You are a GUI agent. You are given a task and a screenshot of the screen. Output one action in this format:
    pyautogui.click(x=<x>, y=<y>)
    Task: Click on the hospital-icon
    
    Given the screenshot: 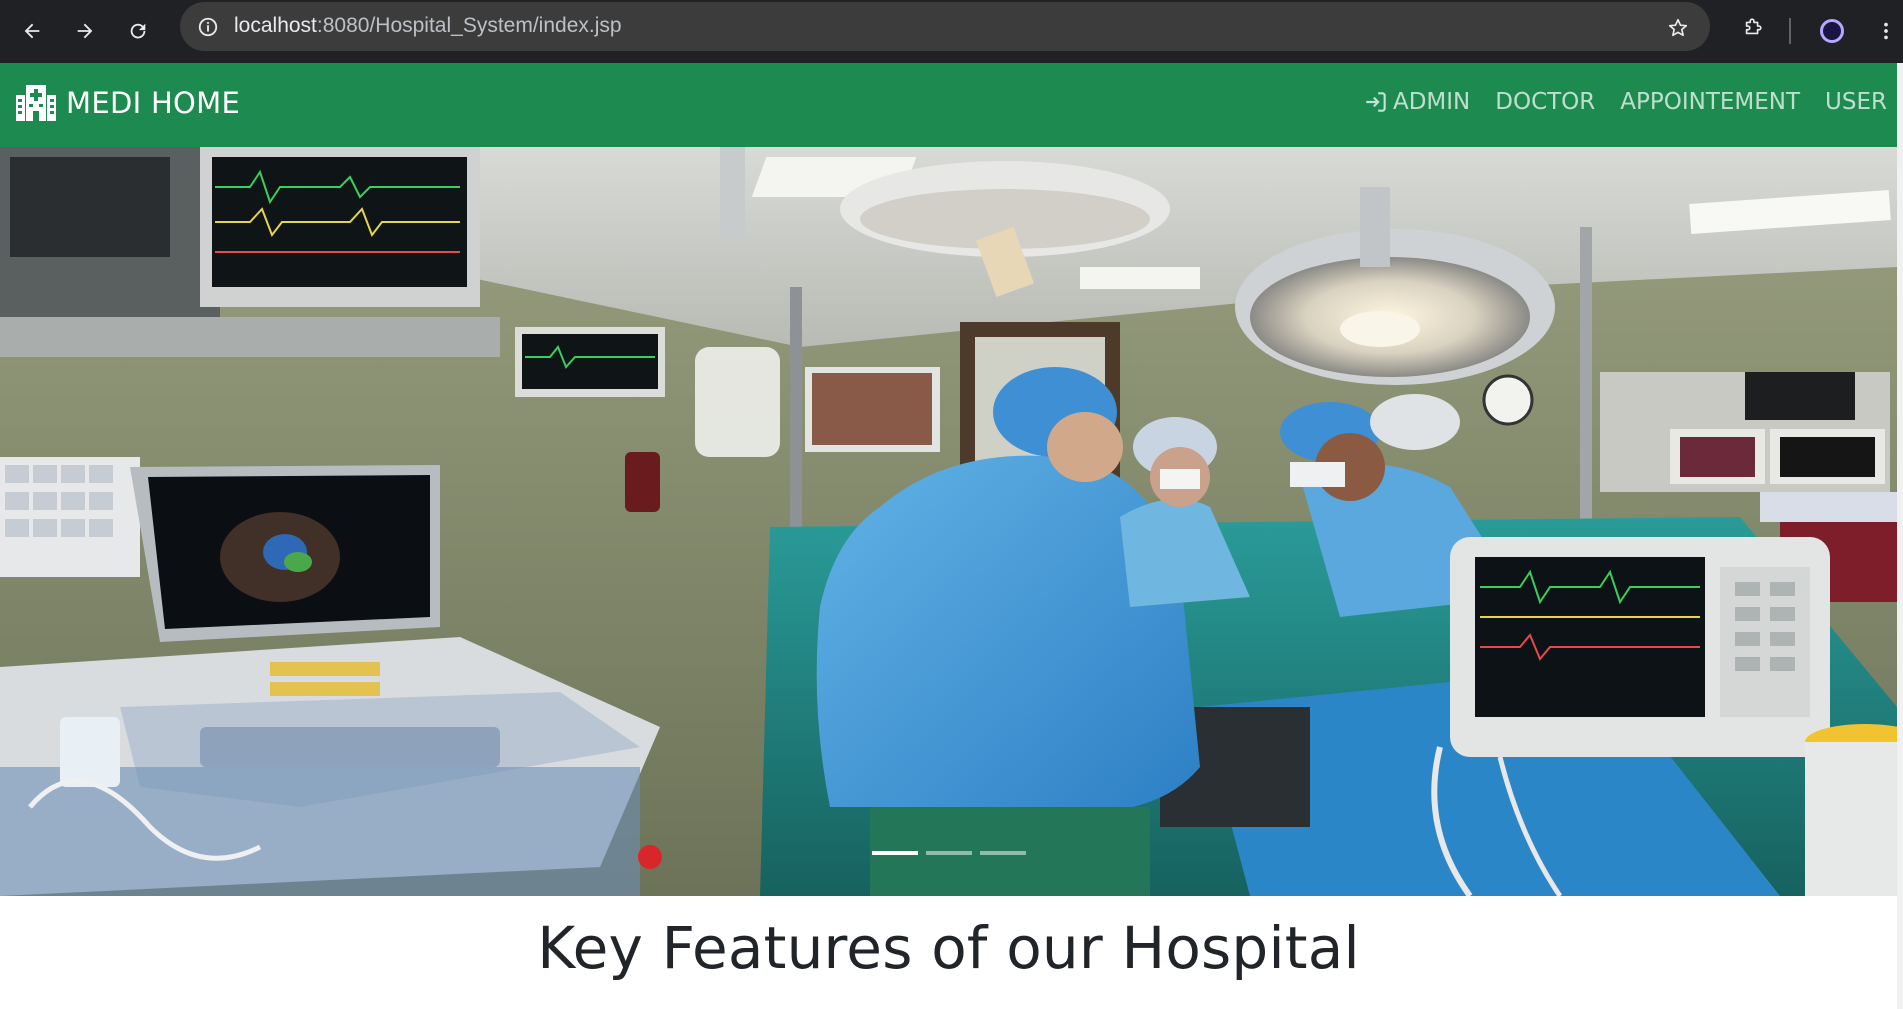 What is the action you would take?
    pyautogui.click(x=36, y=103)
    